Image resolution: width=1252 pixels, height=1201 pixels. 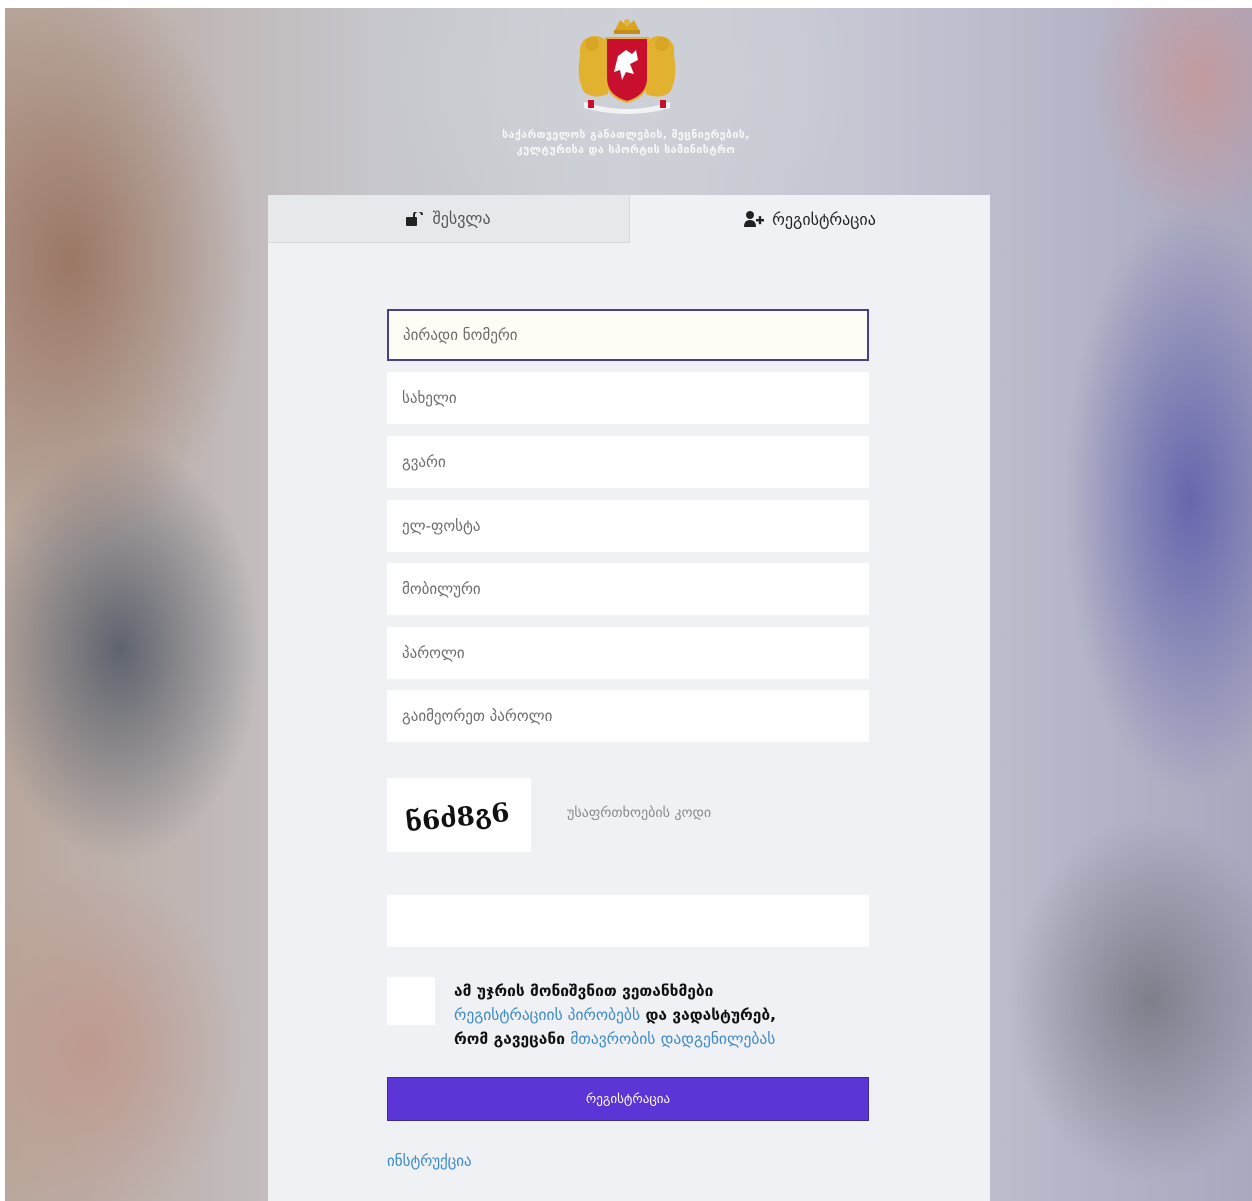 I want to click on svg-text: ნ6ძ8გ6, so click(x=457, y=818).